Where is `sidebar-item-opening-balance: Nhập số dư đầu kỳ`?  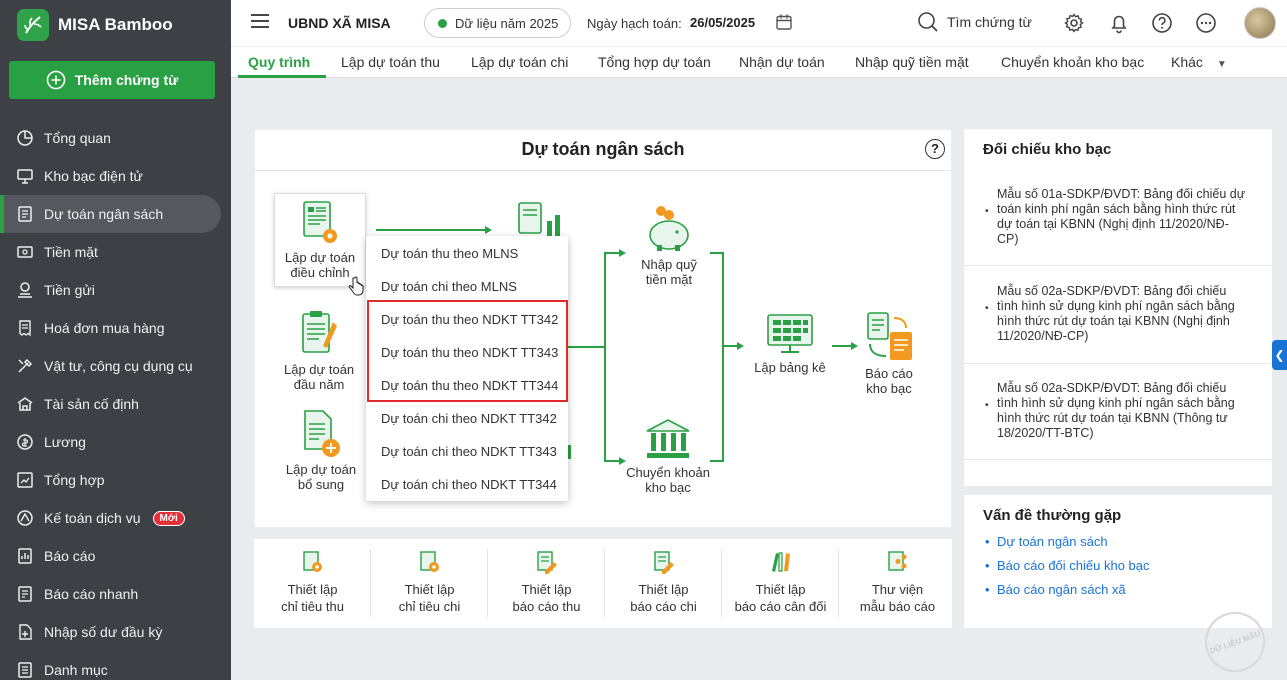
sidebar-item-opening-balance: Nhập số dư đầu kỳ is located at coordinates (115, 632).